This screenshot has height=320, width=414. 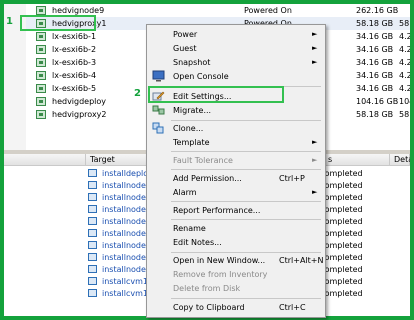 What do you see at coordinates (236, 192) in the screenshot?
I see `menu-item-alarm: Alarm ►` at bounding box center [236, 192].